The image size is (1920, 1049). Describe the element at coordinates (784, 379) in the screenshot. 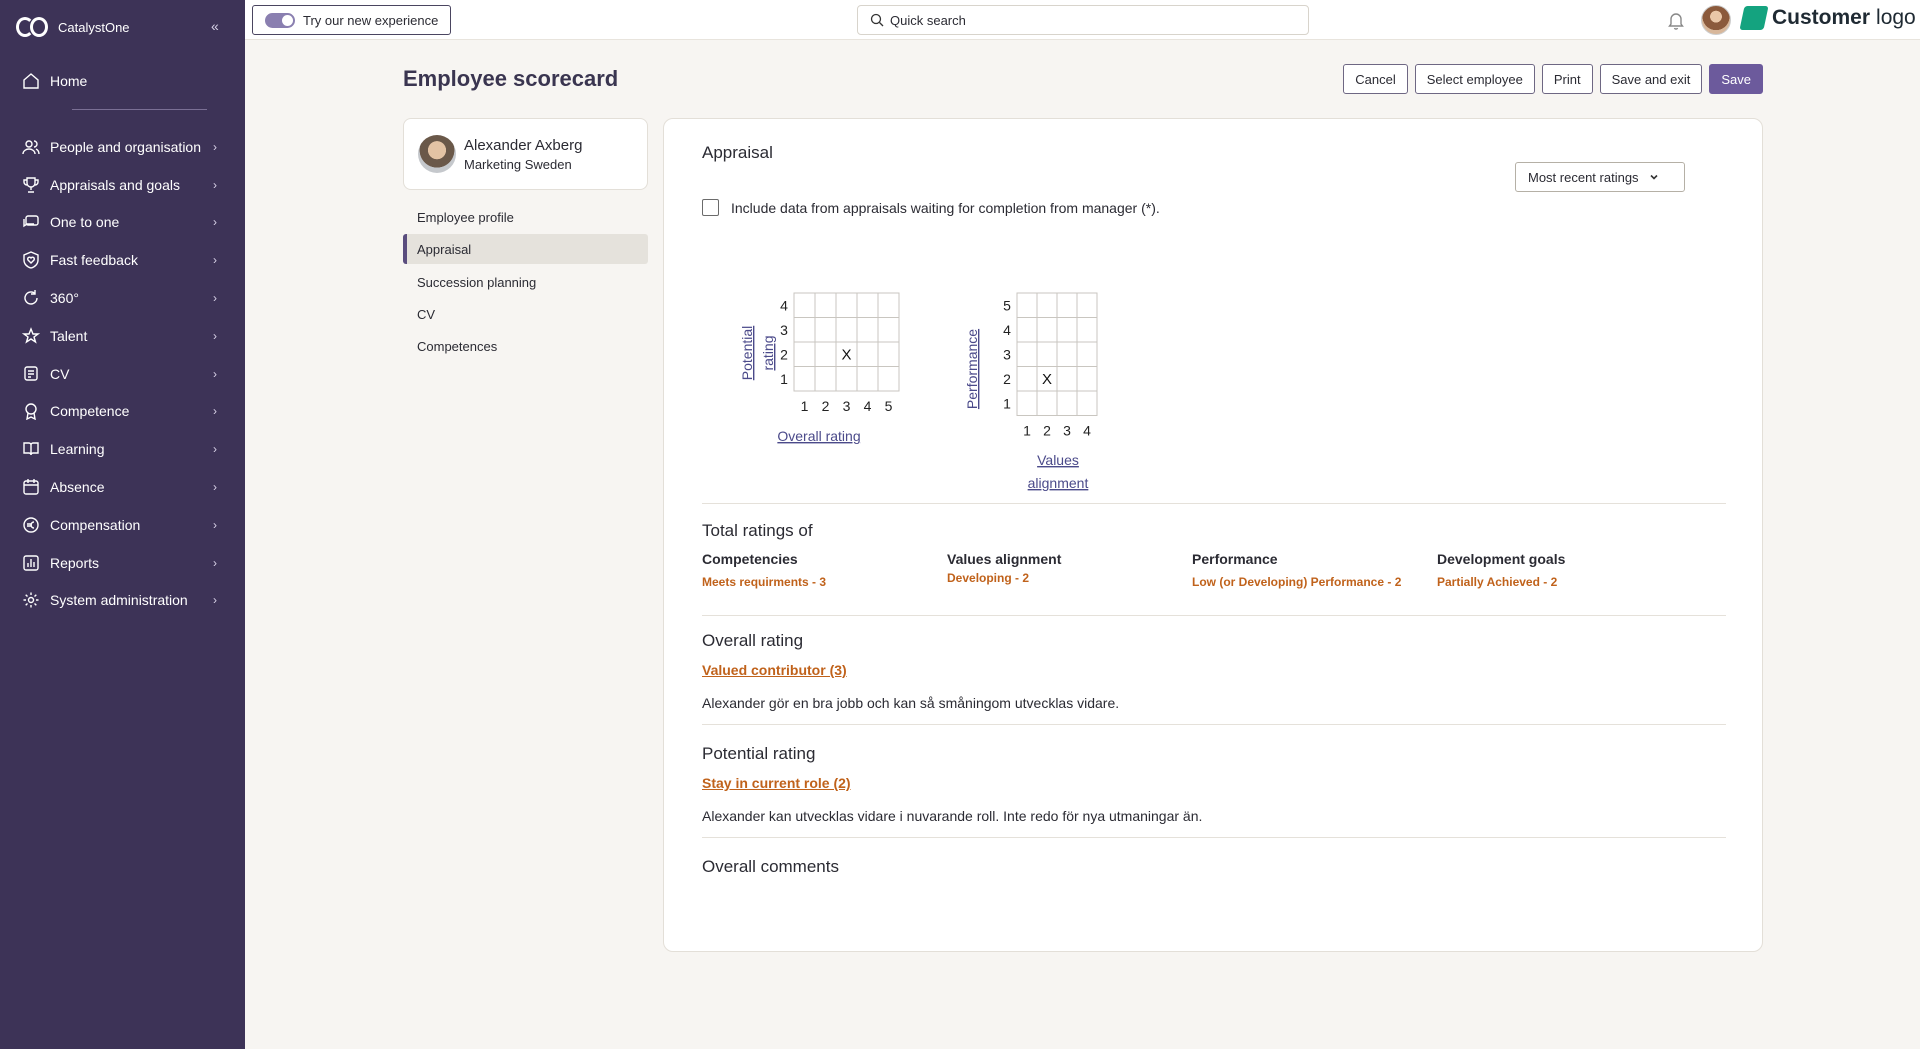

I see `y-tick: 1` at that location.